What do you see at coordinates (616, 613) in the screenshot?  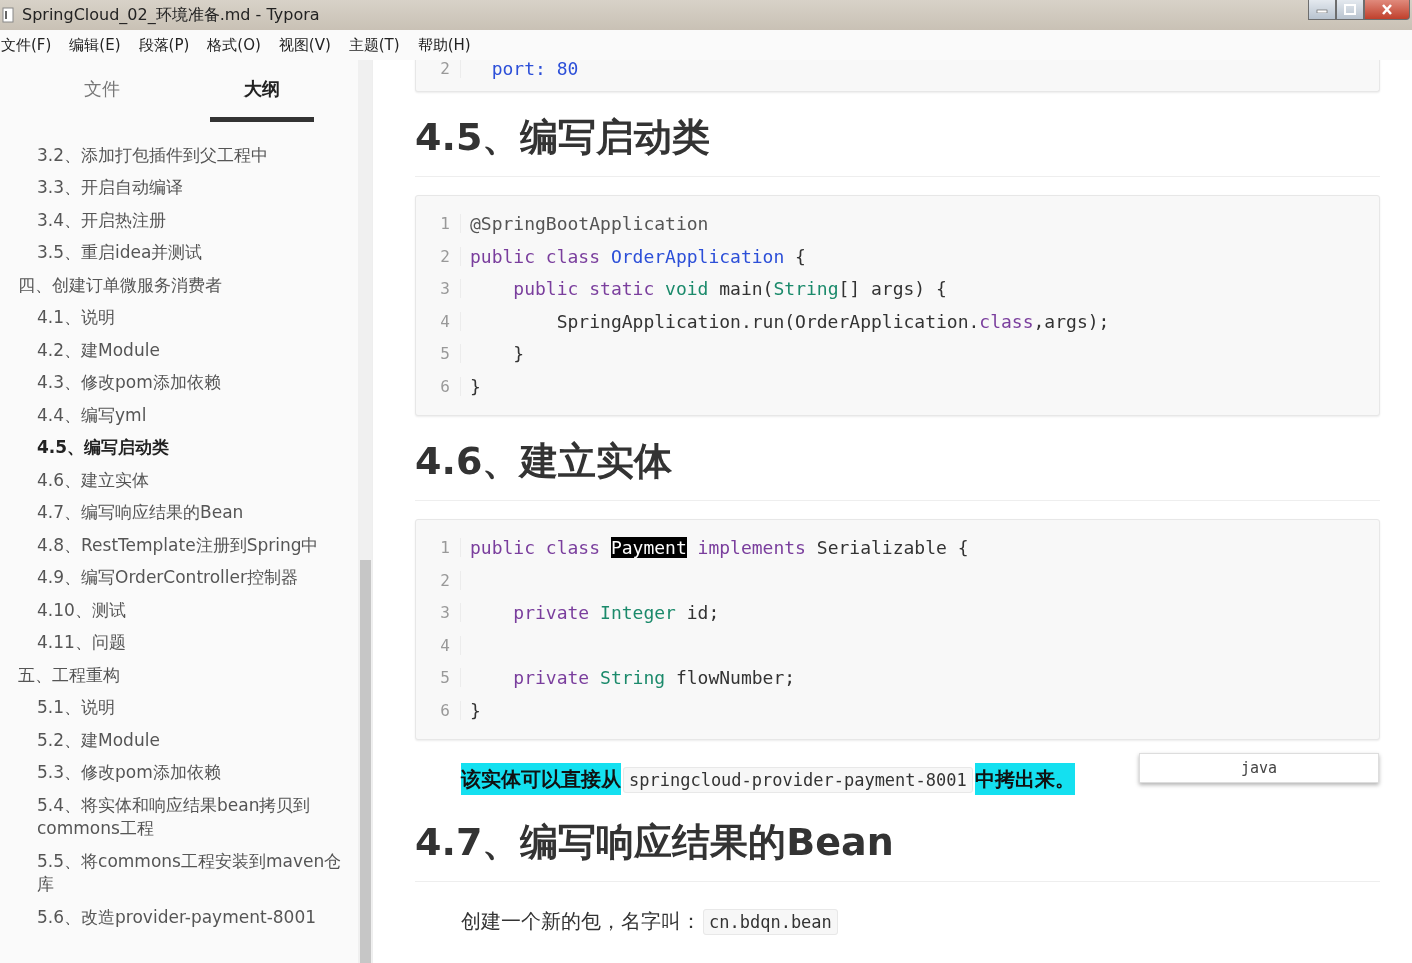 I see `code-line: private Integer id;` at bounding box center [616, 613].